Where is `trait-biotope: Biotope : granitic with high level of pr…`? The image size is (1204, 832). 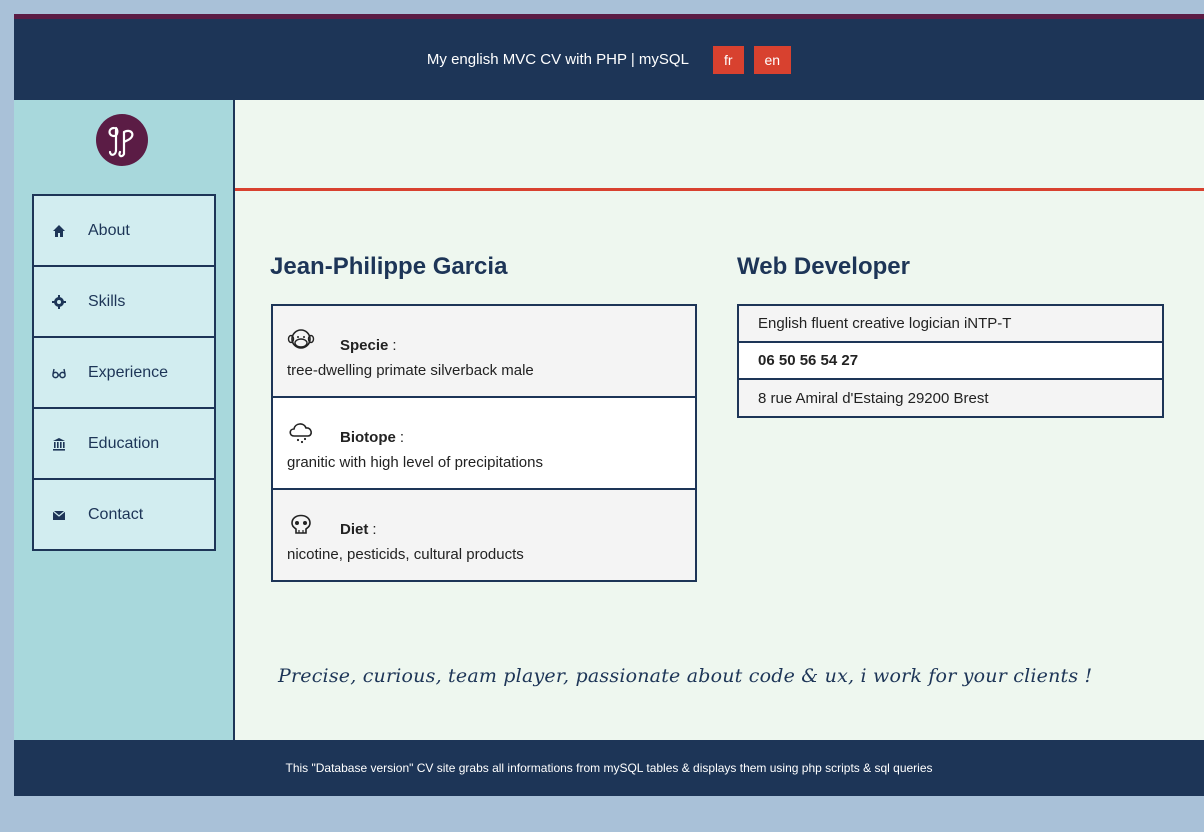 trait-biotope: Biotope : granitic with high level of pr… is located at coordinates (484, 444).